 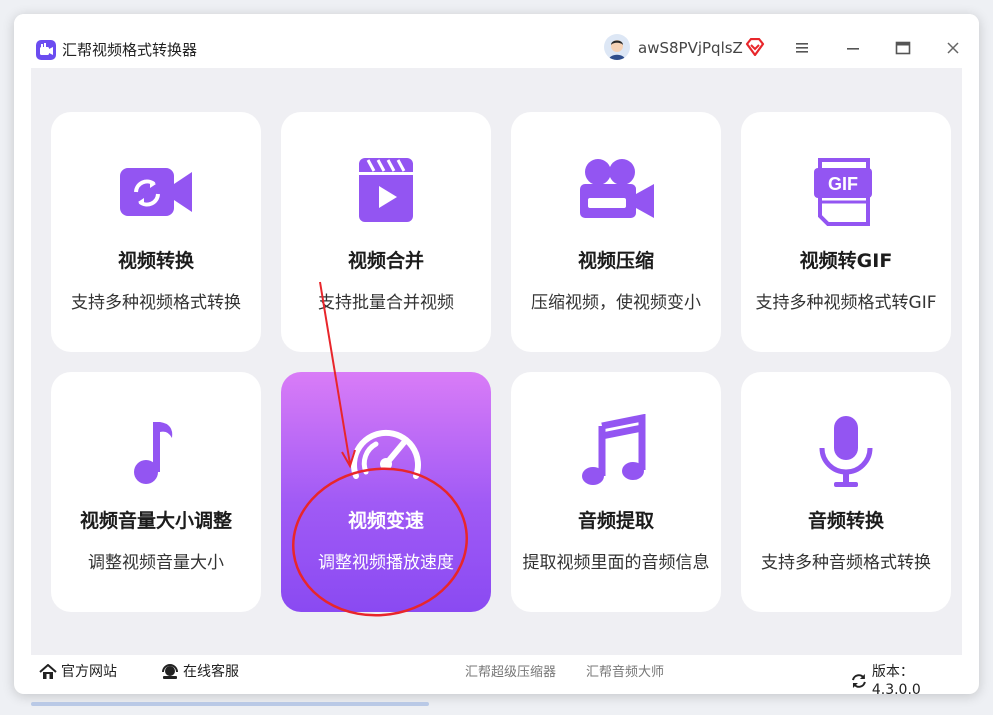 I want to click on online-support-label: 在线客服, so click(x=211, y=672).